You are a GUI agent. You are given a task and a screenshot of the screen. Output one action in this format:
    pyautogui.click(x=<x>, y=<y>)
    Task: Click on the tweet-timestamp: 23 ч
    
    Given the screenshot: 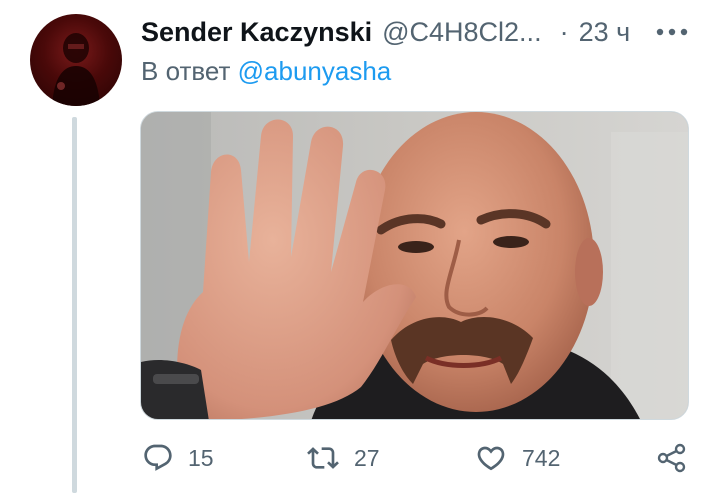 What is the action you would take?
    pyautogui.click(x=605, y=32)
    